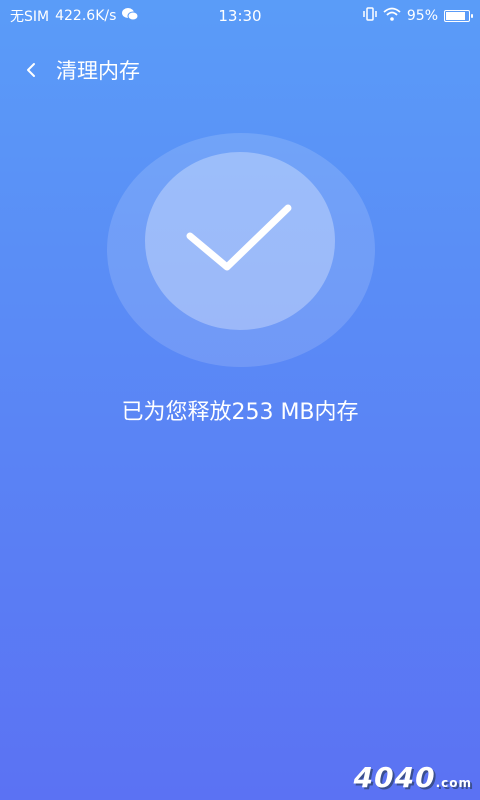 The width and height of the screenshot is (480, 800). I want to click on site-watermark: 4040.com, so click(413, 777).